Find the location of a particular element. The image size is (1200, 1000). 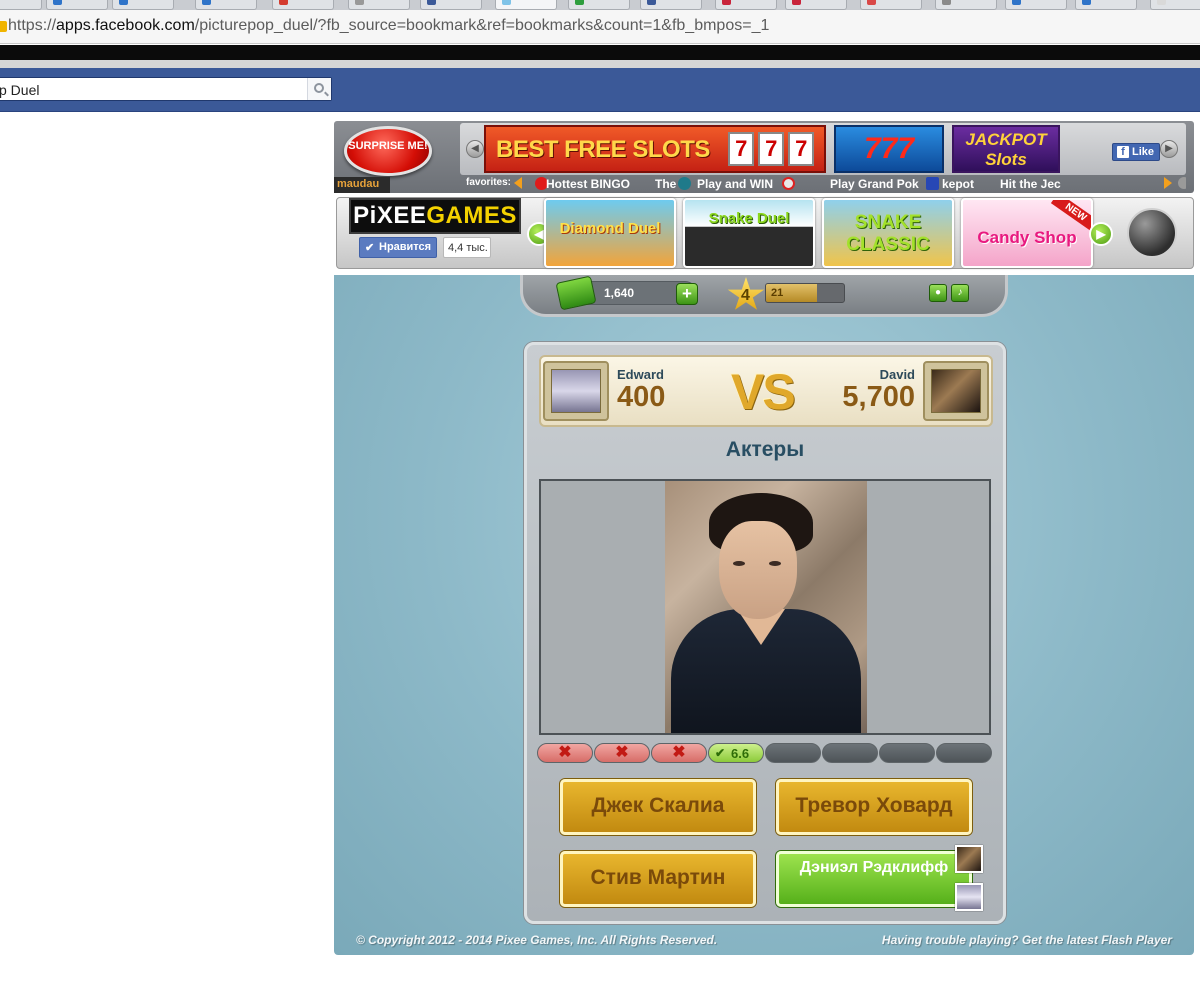

game-thumb-snake-duel: Snake Duel is located at coordinates (749, 233).